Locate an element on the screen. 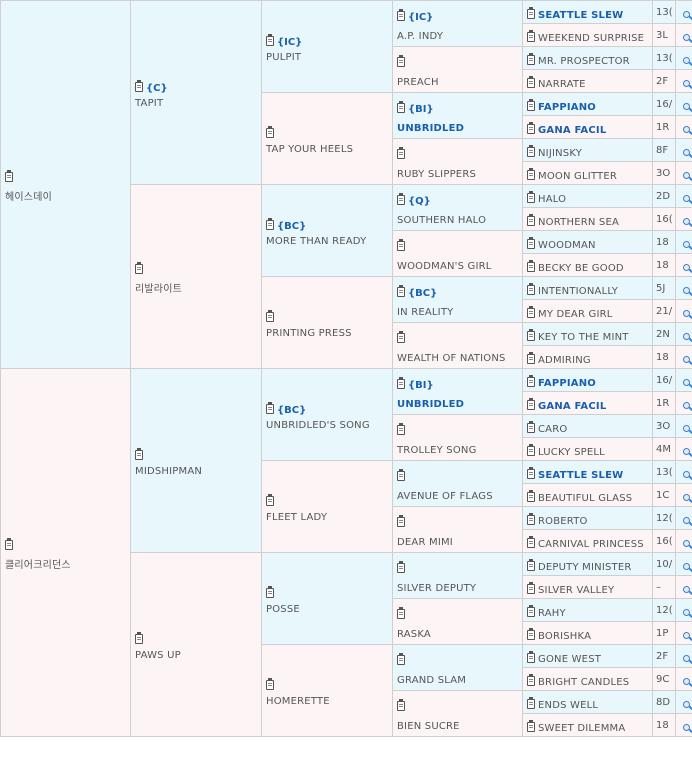 This screenshot has width=692, height=769. horse-gen5-19: CARO is located at coordinates (587, 426).